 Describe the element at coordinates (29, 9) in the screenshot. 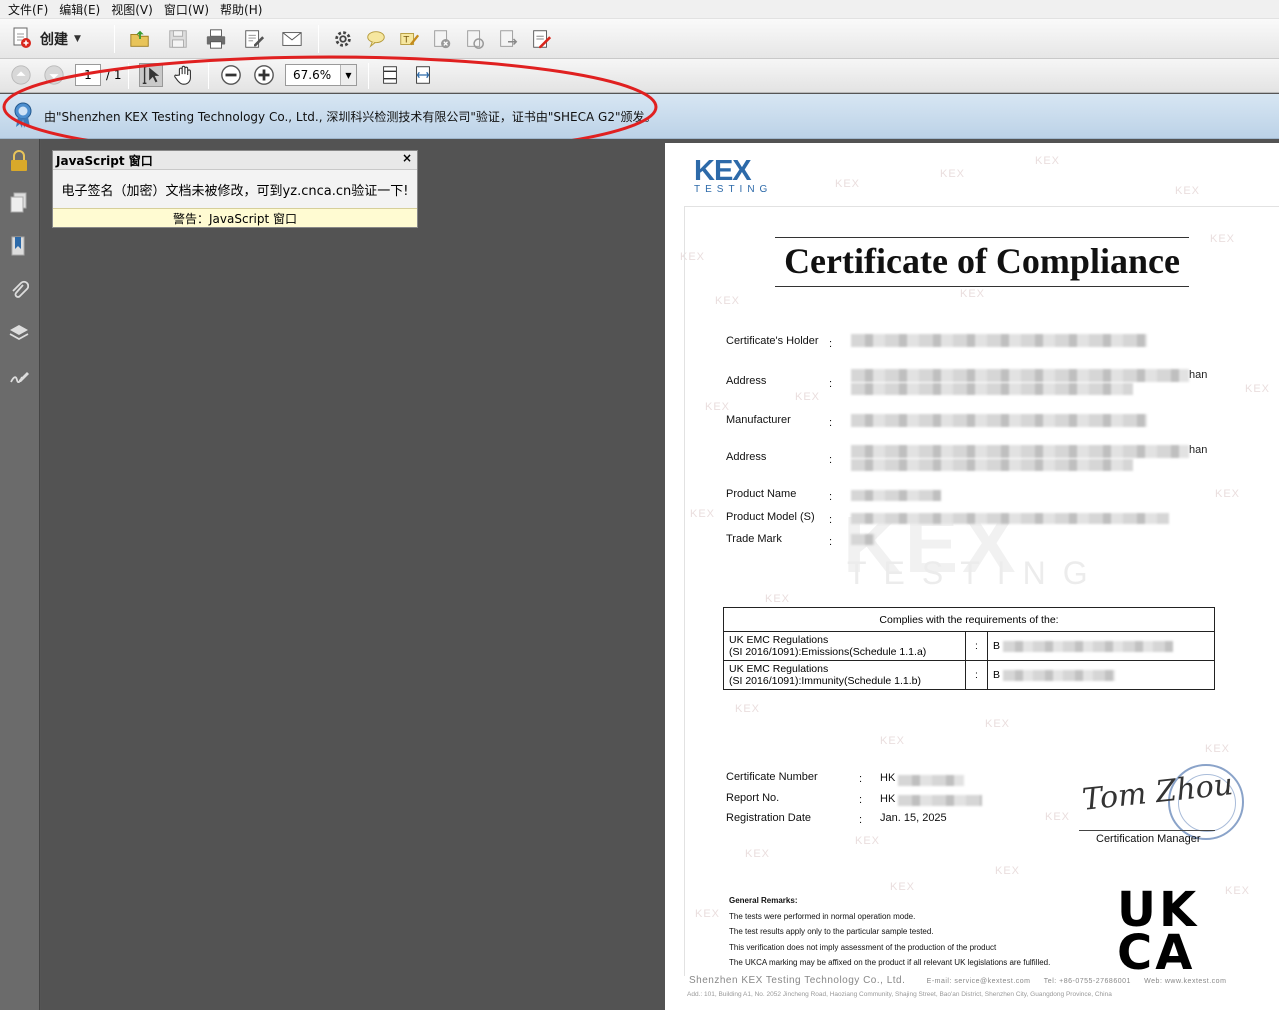

I see `menu-file: 文件(F)` at that location.